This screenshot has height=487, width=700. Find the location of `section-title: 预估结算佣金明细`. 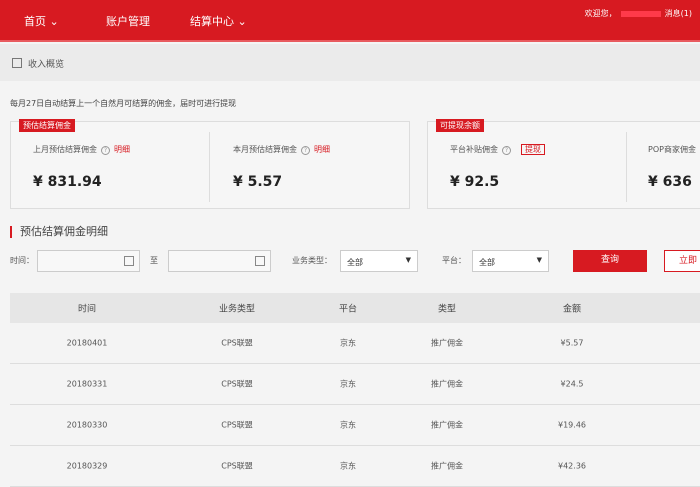

section-title: 预估结算佣金明细 is located at coordinates (59, 232).